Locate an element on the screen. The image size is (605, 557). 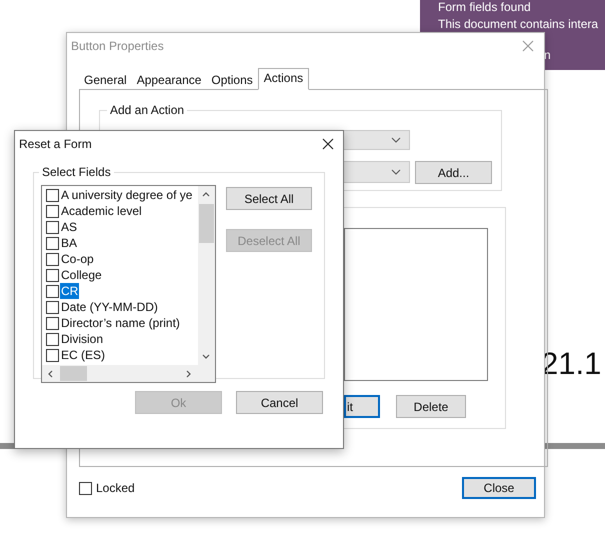
list-item: Division is located at coordinates (82, 339).